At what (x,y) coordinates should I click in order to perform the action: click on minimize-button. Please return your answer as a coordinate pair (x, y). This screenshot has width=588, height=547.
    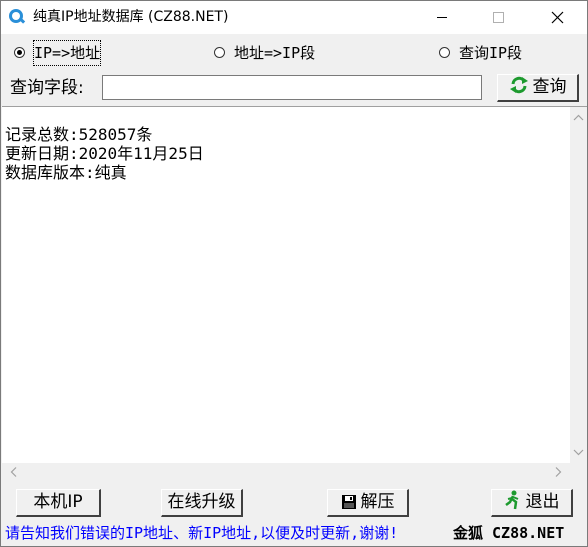
    Looking at the image, I should click on (442, 17).